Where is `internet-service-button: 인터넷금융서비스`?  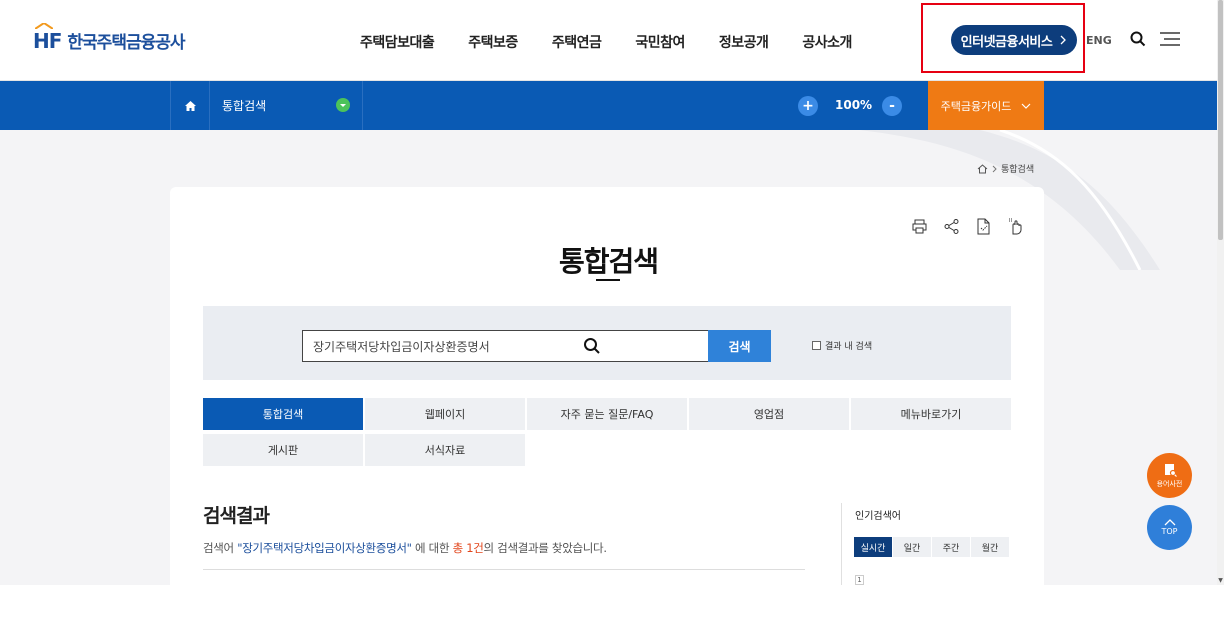 internet-service-button: 인터넷금융서비스 is located at coordinates (1014, 40).